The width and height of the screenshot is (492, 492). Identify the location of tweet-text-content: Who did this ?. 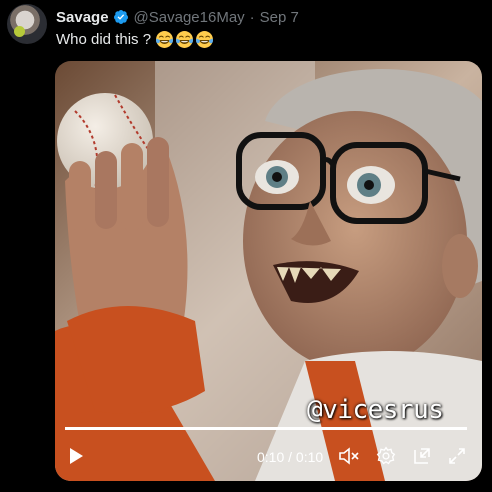
(104, 39).